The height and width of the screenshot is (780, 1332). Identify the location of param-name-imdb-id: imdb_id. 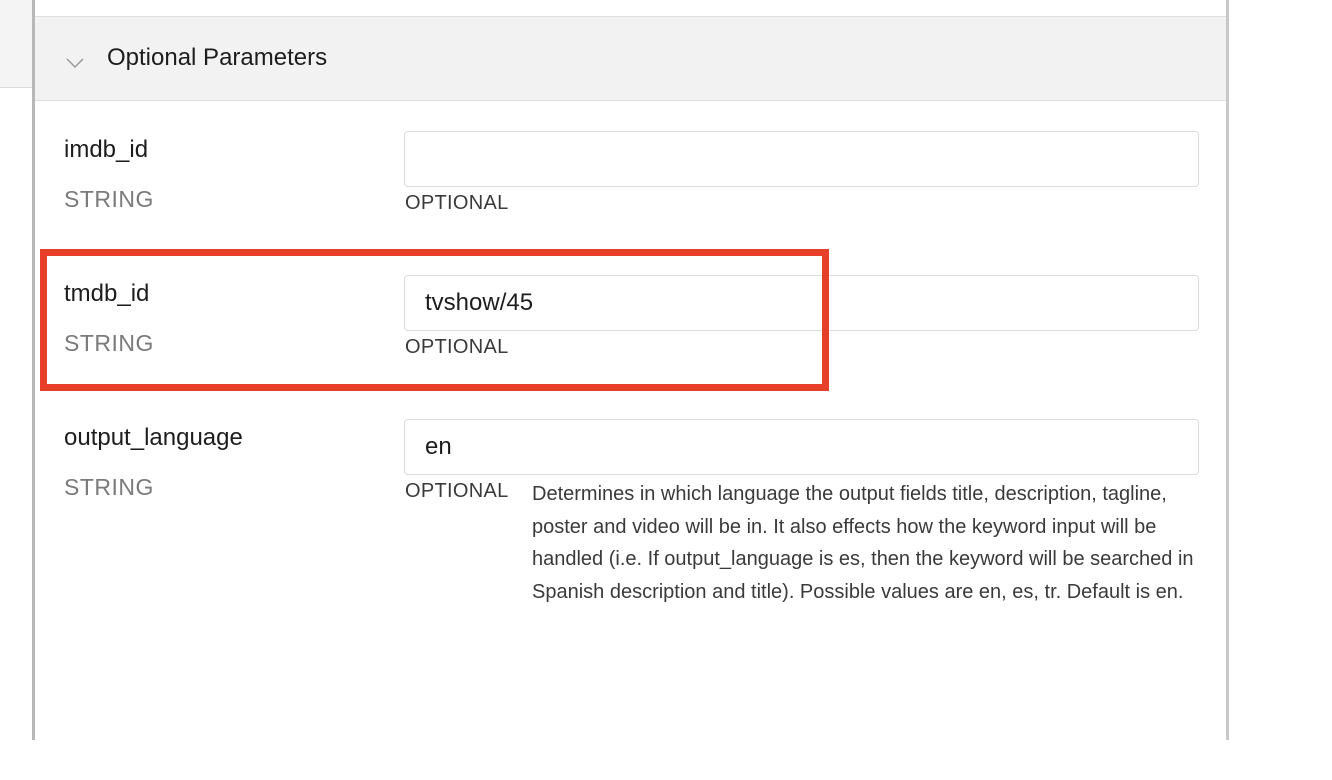
(106, 149).